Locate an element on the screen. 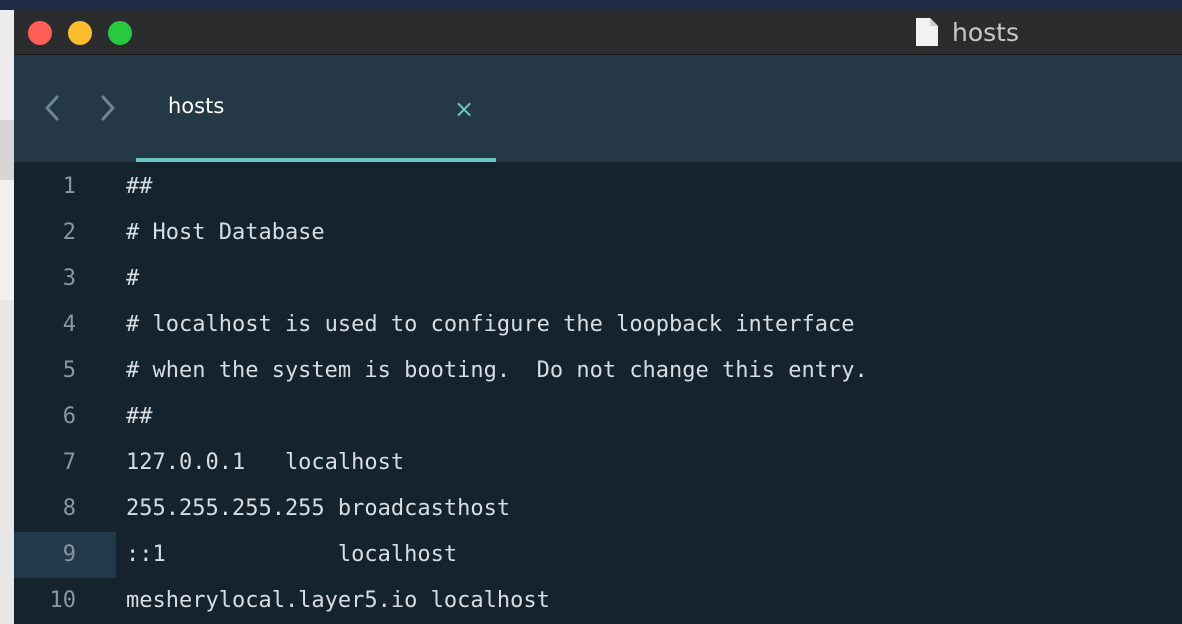  tab-hosts: hosts × is located at coordinates (316, 108).